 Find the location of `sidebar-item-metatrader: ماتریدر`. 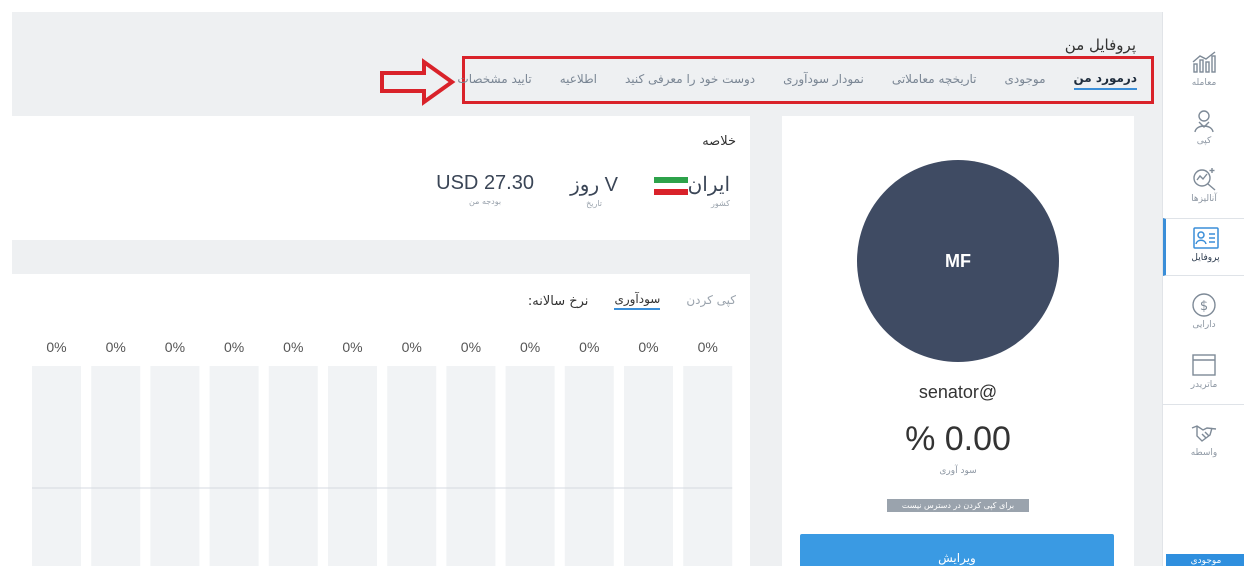

sidebar-item-metatrader: ماتریدر is located at coordinates (1203, 375).